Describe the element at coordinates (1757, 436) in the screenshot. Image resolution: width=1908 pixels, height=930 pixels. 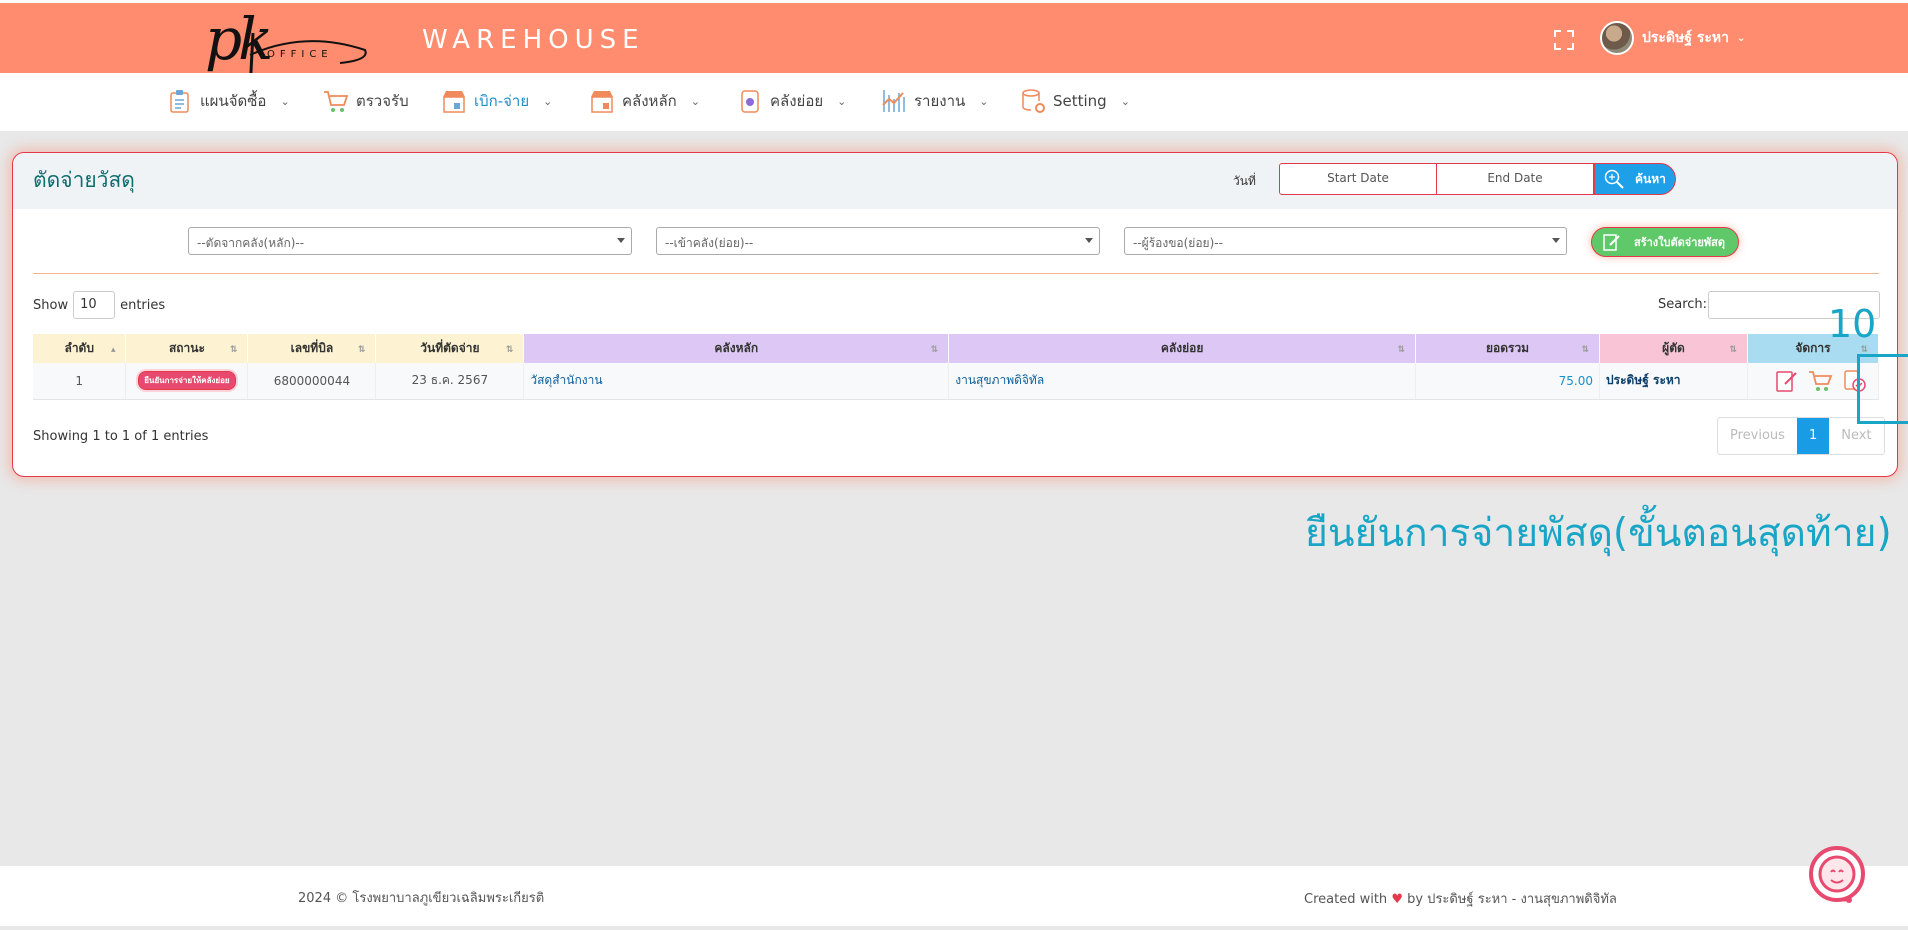
I see `previous-button: Previous` at that location.